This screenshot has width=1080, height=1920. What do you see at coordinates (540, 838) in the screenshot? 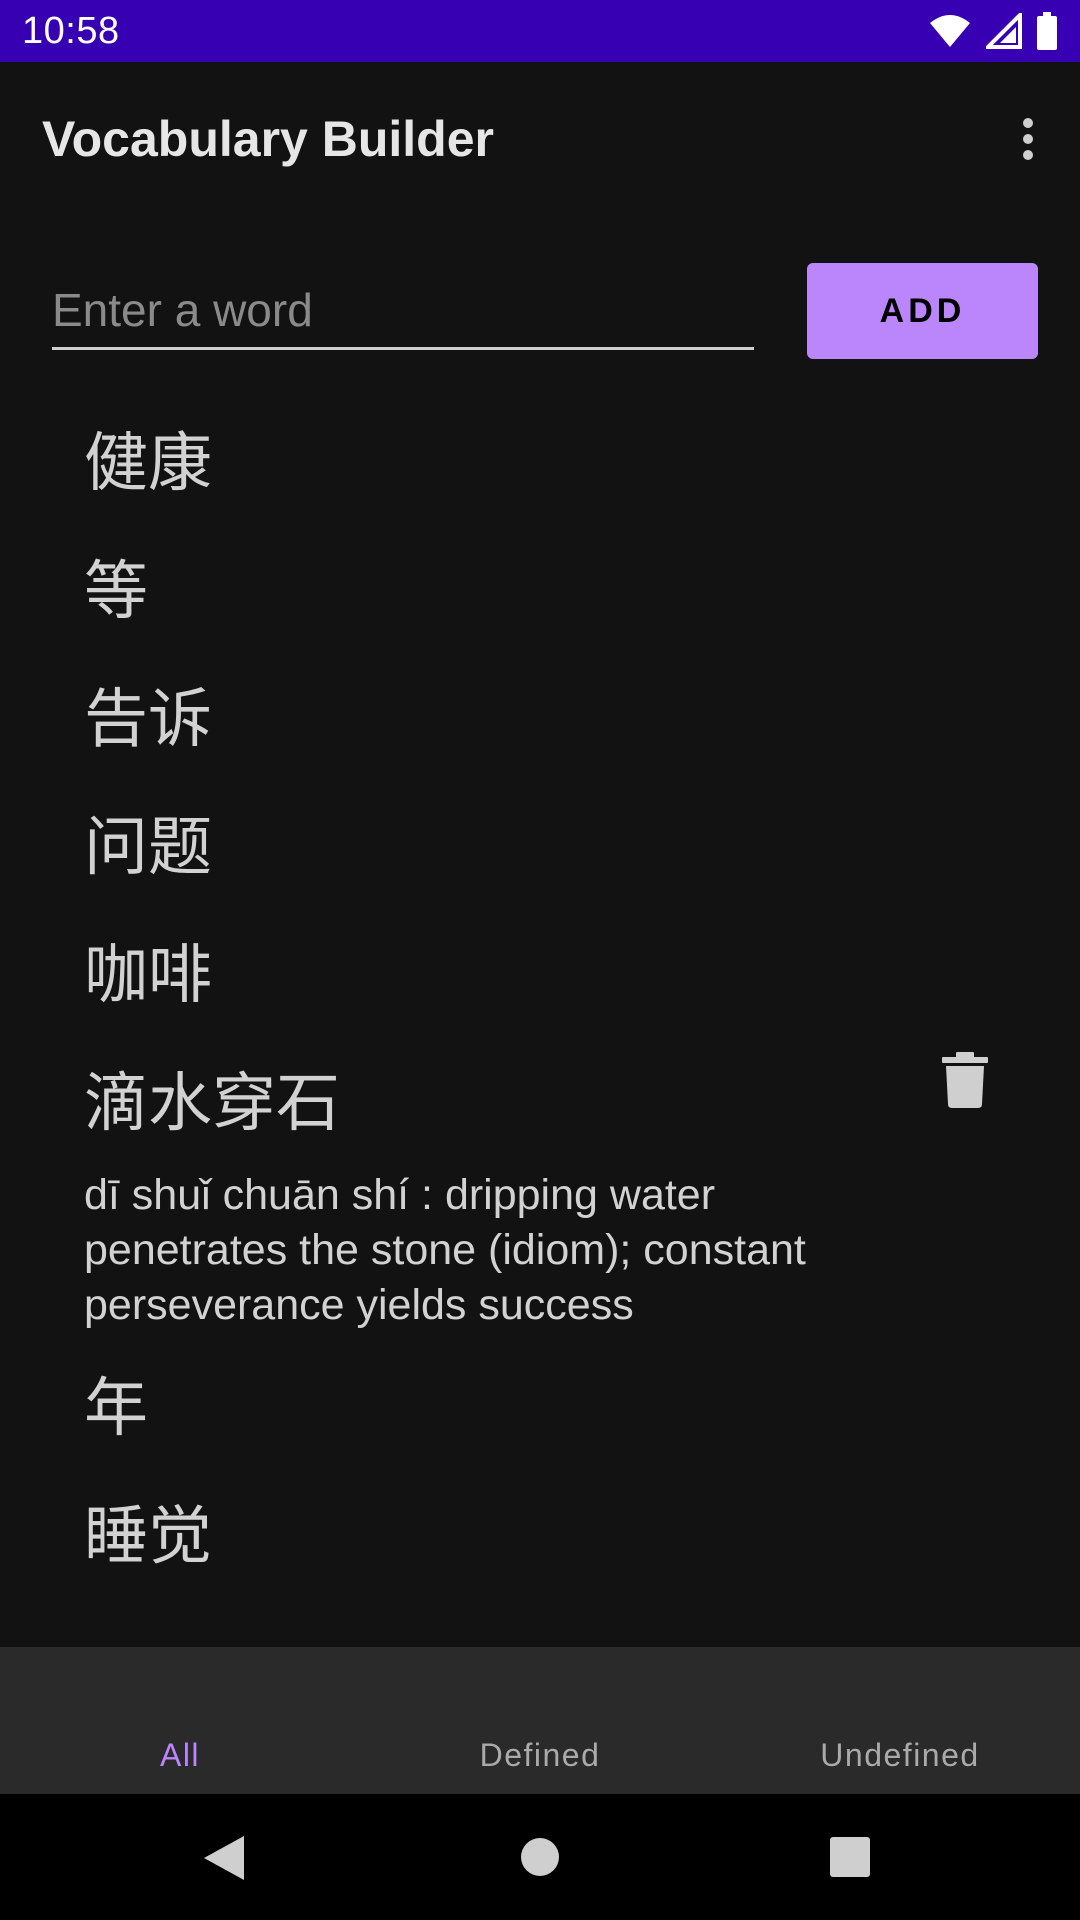
I see `list-item: 问题` at bounding box center [540, 838].